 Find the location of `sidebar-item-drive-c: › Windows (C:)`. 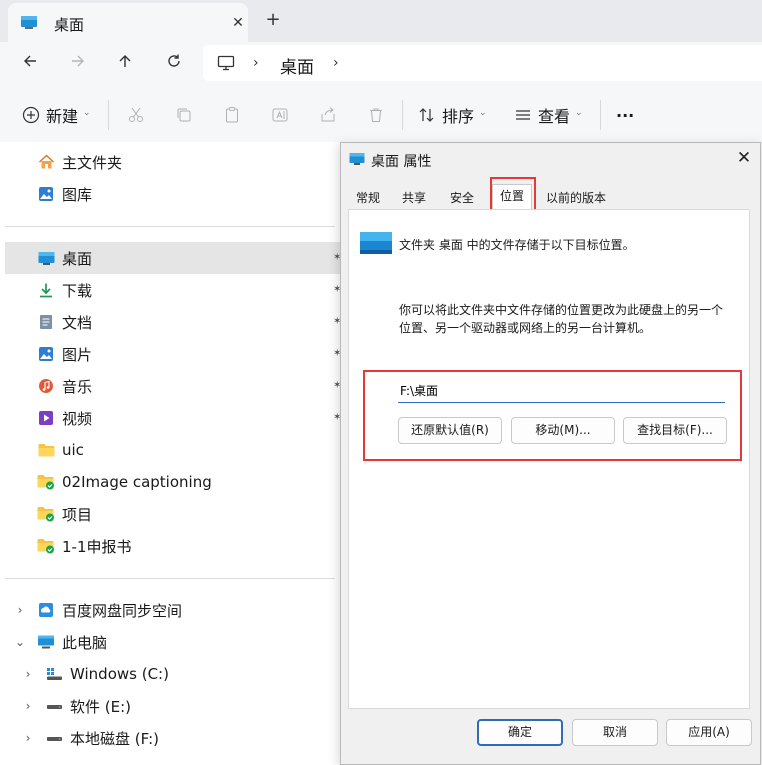

sidebar-item-drive-c: › Windows (C:) is located at coordinates (169, 674).